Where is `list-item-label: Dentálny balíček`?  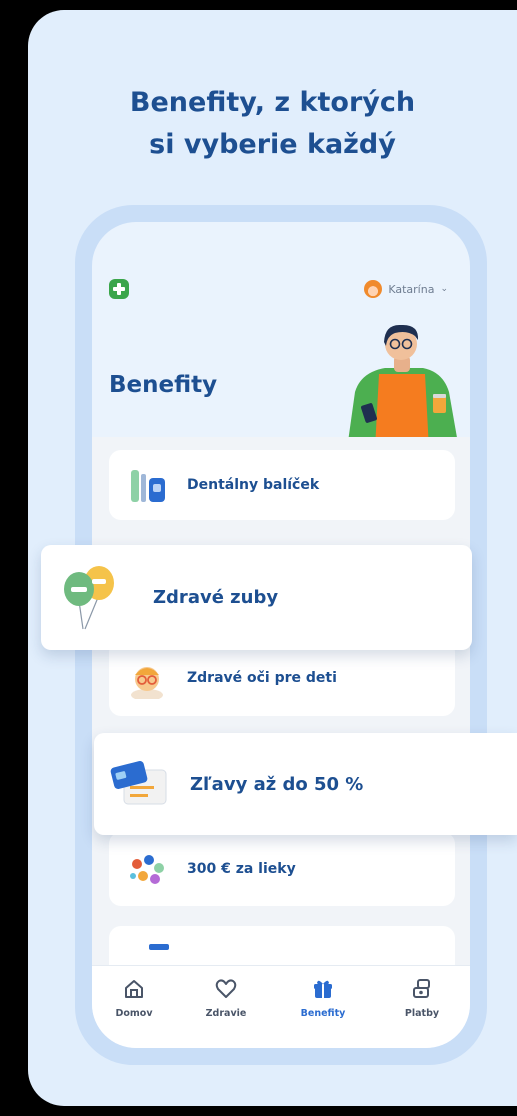 list-item-label: Dentálny balíček is located at coordinates (253, 485).